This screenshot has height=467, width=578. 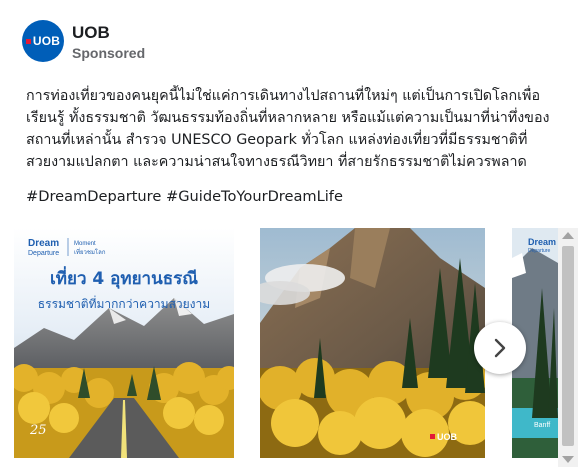 What do you see at coordinates (542, 242) in the screenshot?
I see `card-3-logo-top: Dream` at bounding box center [542, 242].